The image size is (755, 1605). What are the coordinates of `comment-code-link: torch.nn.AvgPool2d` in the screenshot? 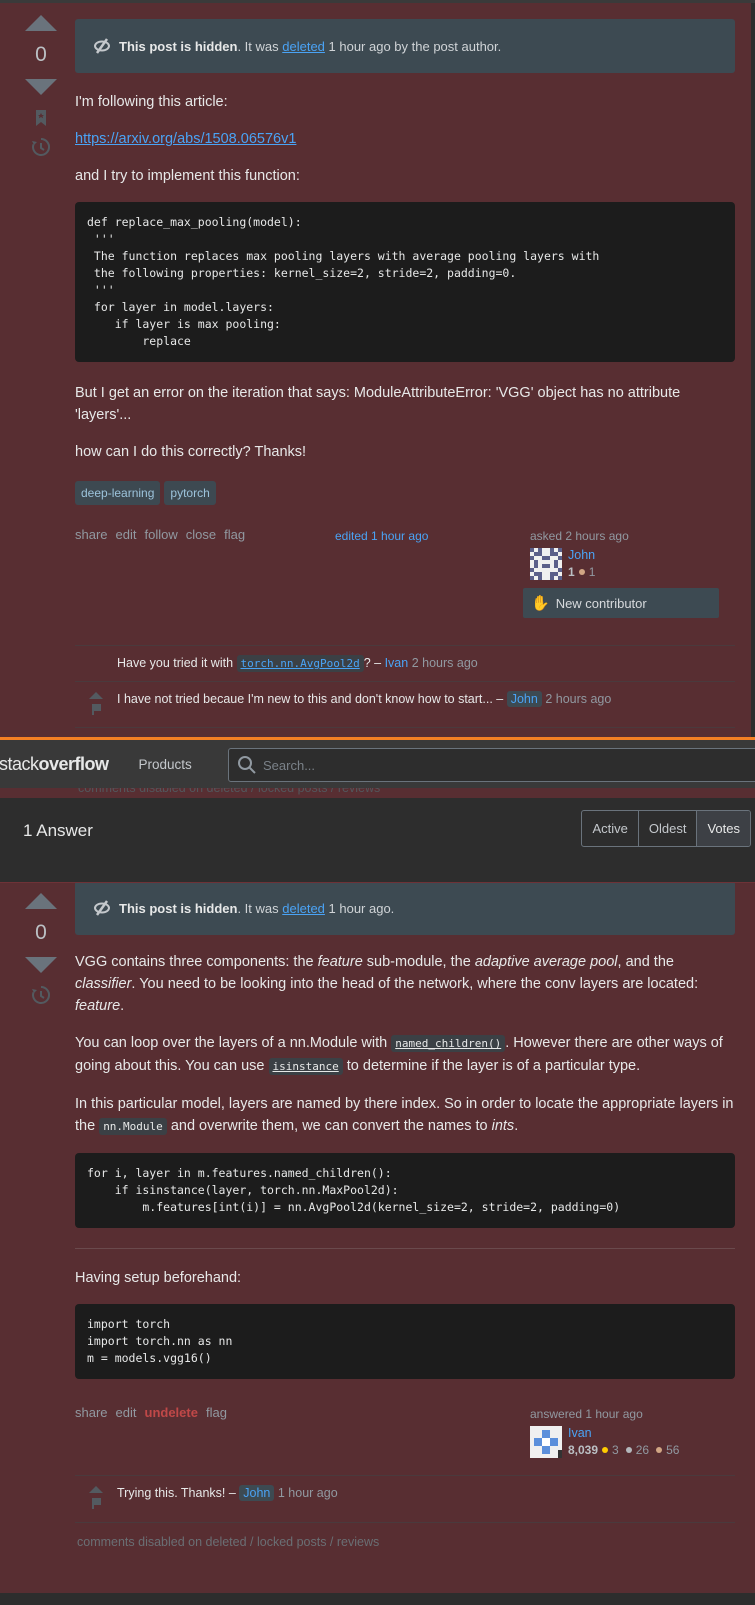 It's located at (300, 663).